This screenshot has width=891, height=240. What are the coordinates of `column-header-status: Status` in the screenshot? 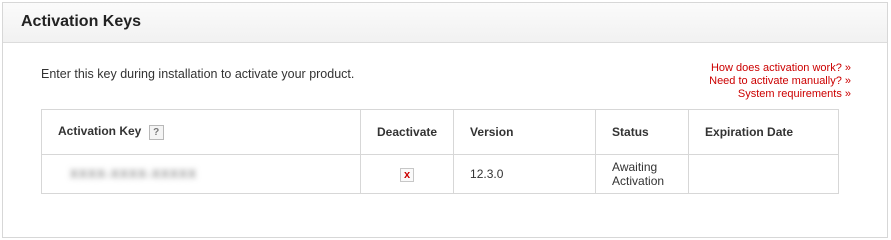 It's located at (642, 132).